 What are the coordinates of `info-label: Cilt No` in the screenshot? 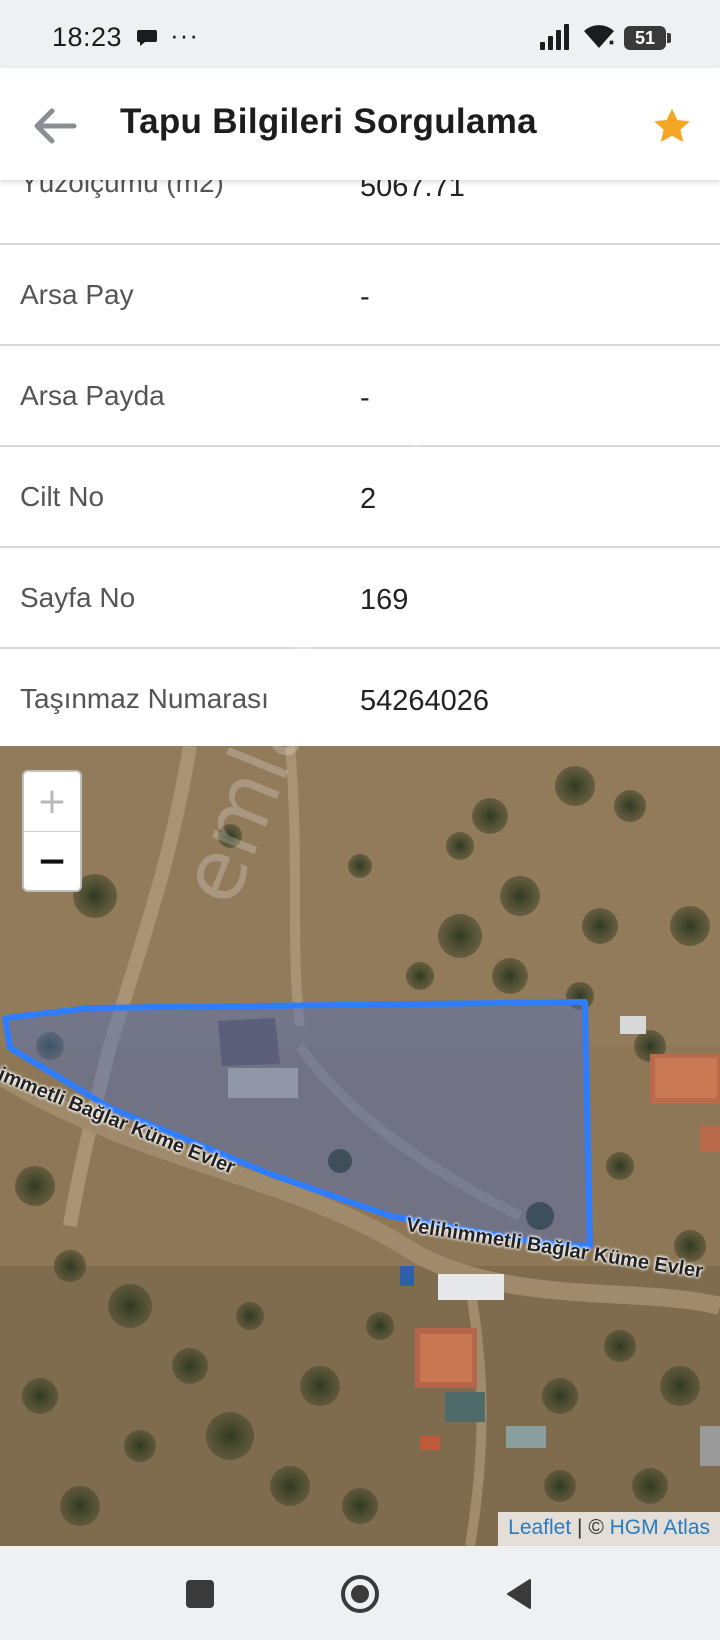 It's located at (62, 496).